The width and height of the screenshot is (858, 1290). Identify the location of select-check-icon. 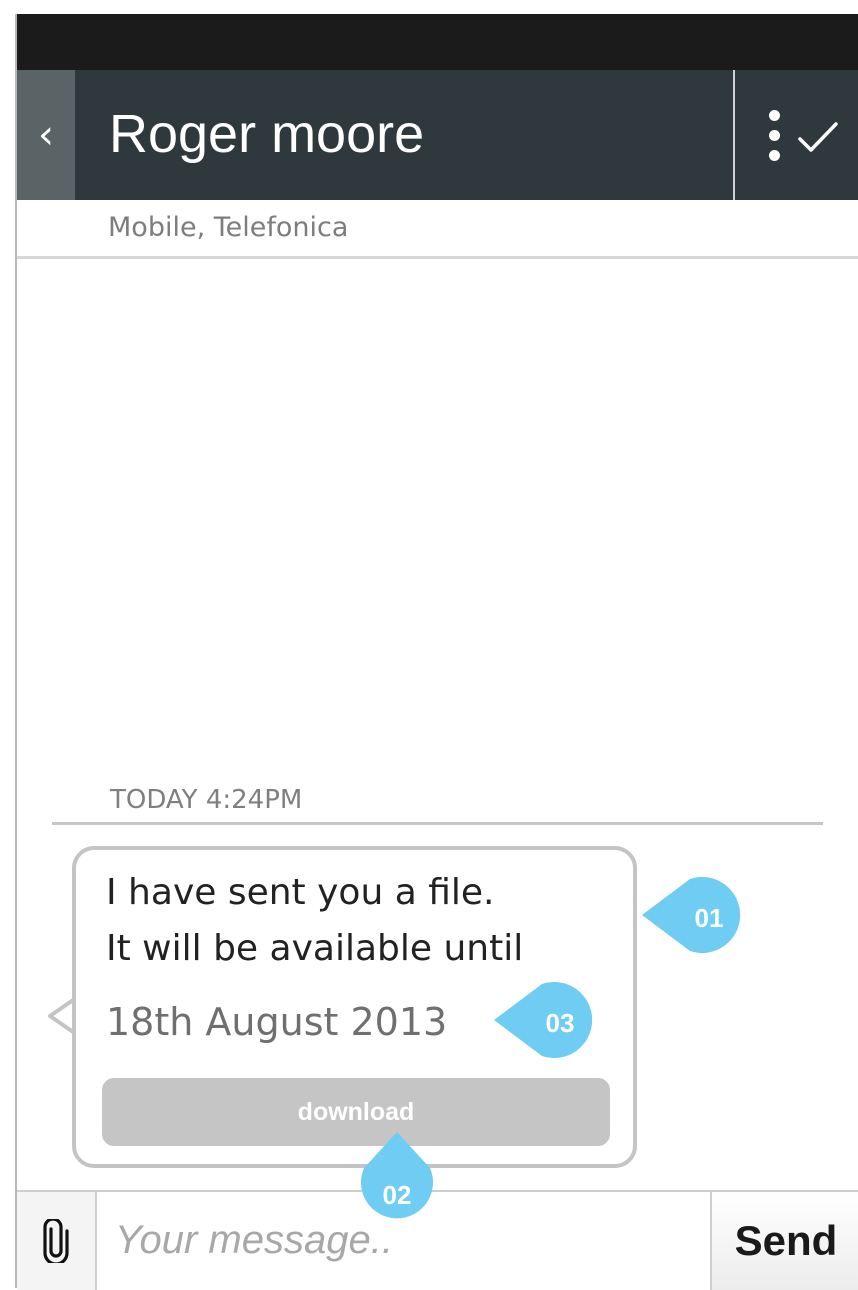
(819, 137).